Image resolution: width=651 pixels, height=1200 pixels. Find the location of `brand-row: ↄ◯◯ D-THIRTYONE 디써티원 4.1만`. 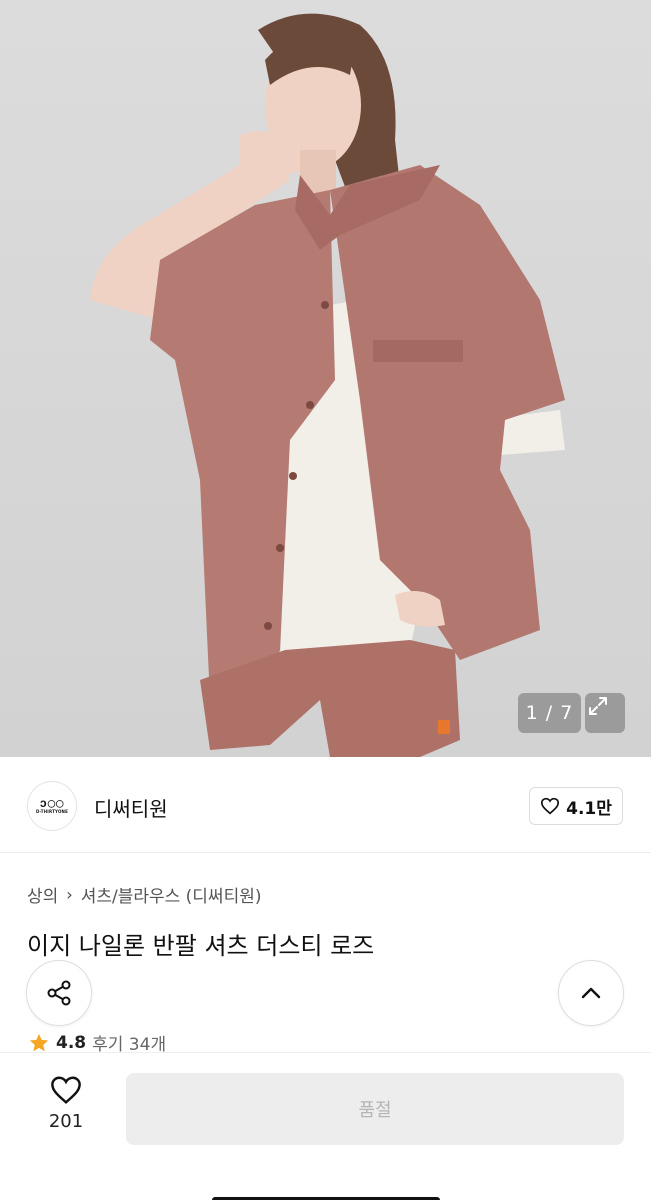

brand-row: ↄ◯◯ D-THIRTYONE 디써티원 4.1만 is located at coordinates (325, 805).